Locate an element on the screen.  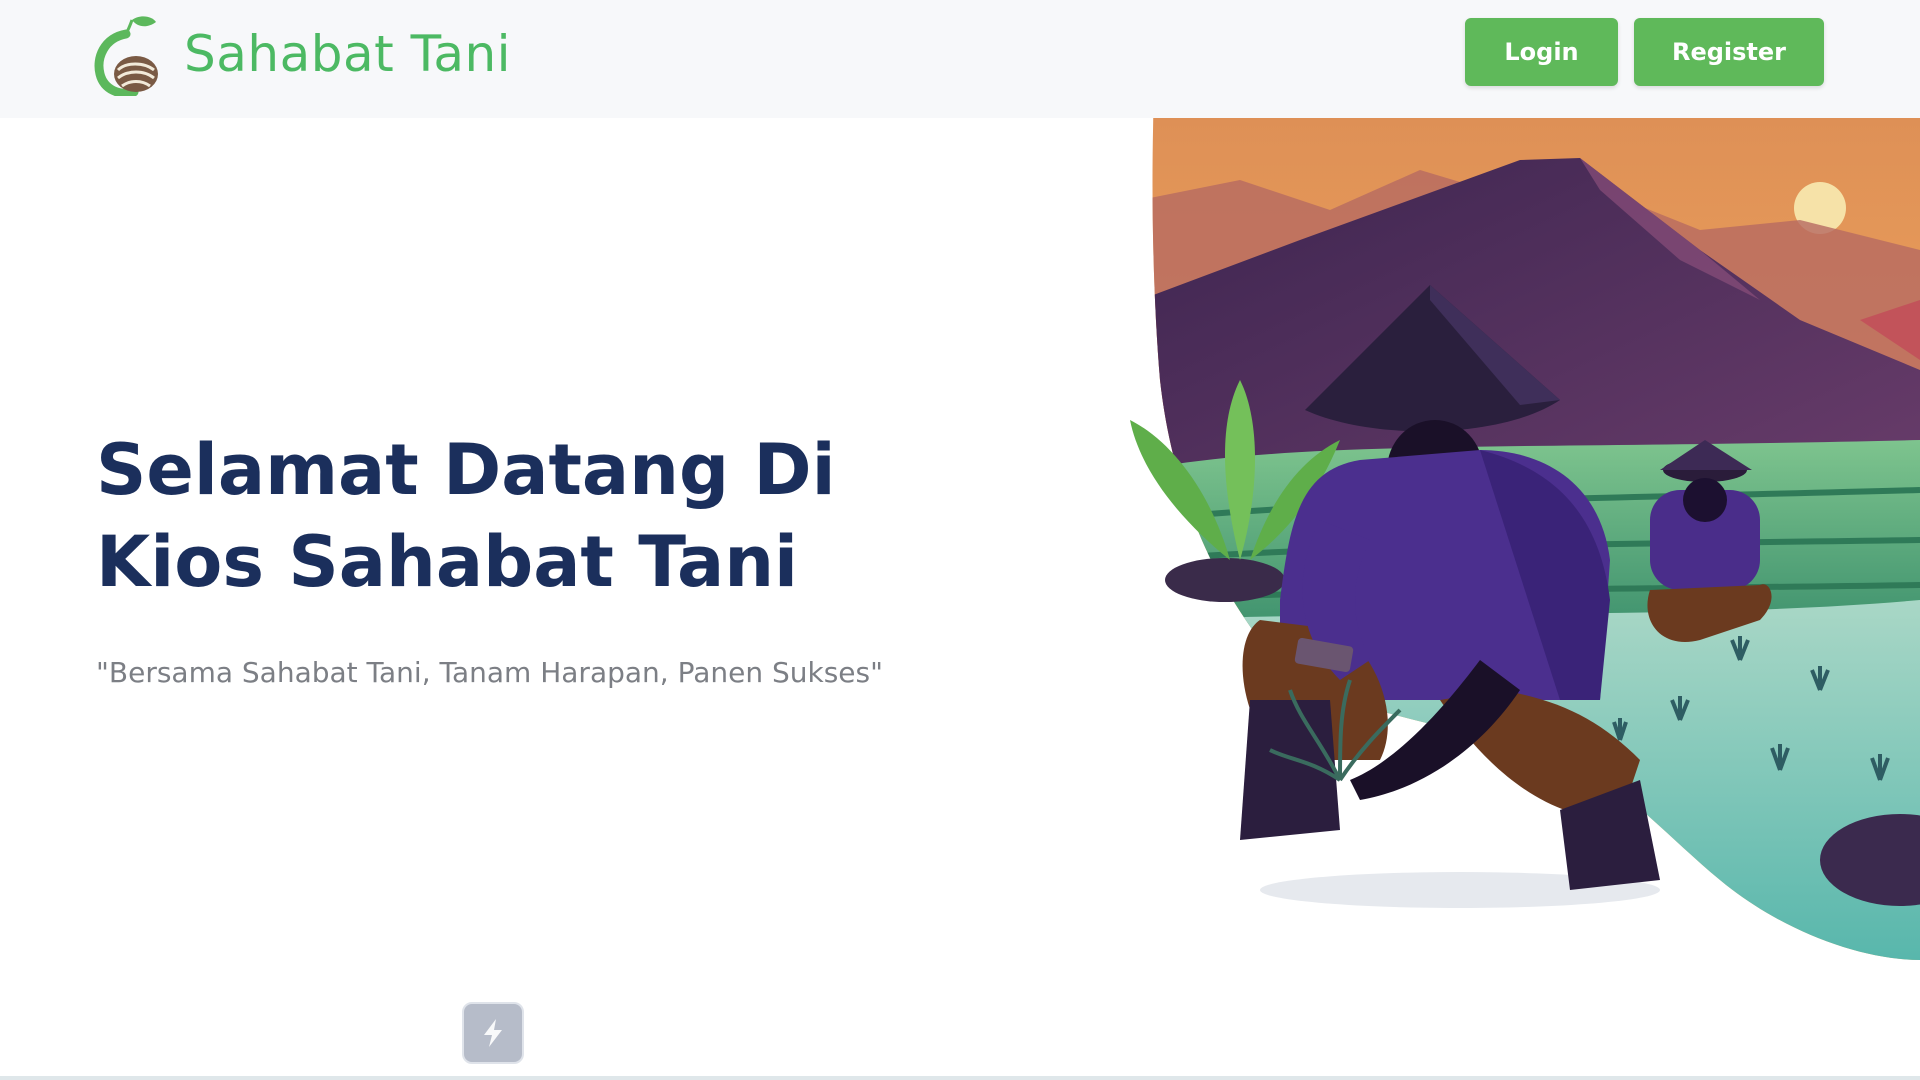
login-button: Login is located at coordinates (1541, 52).